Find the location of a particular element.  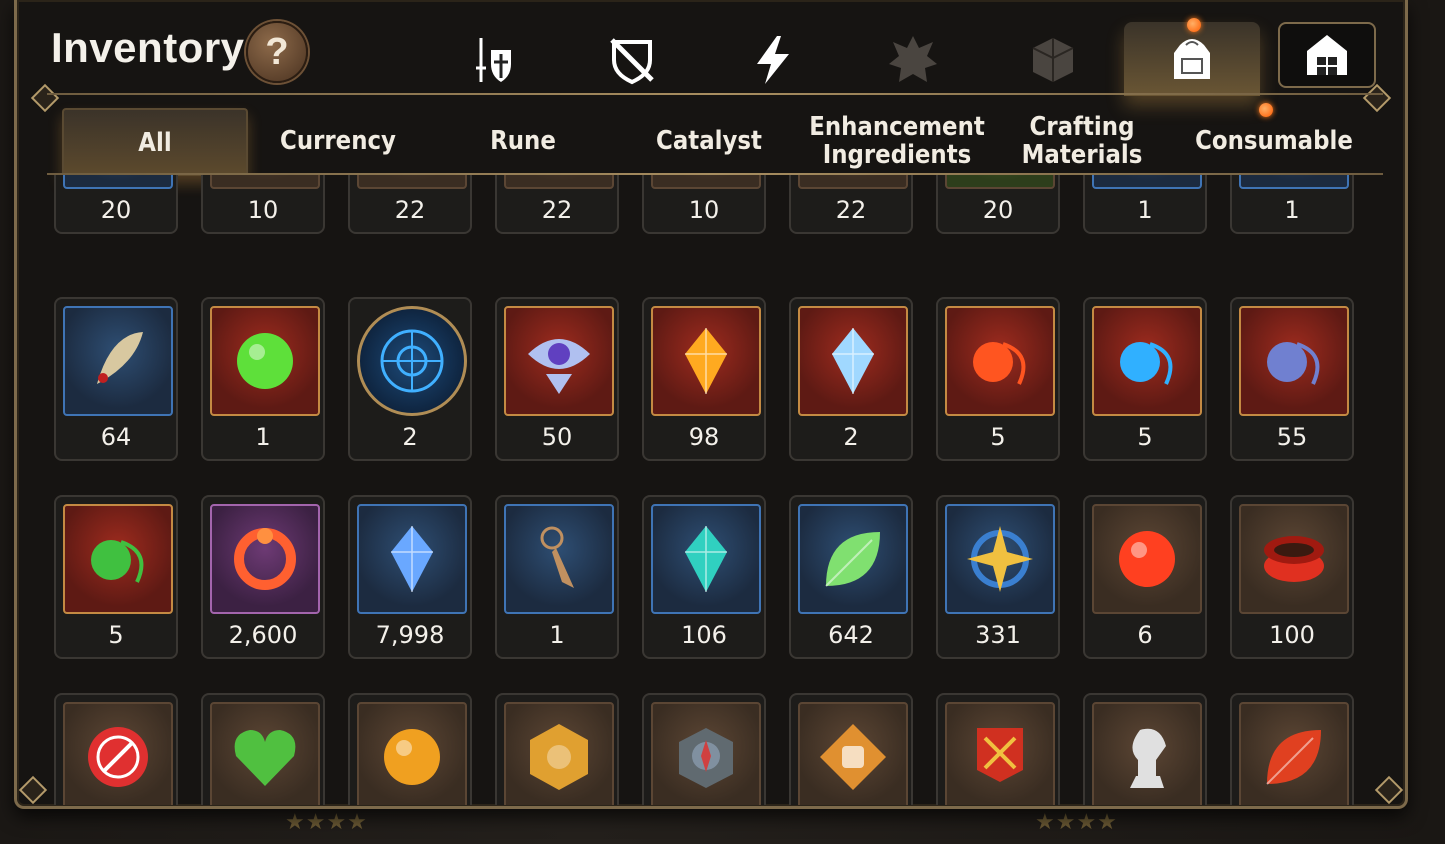

item-count: 2,600 is located at coordinates (263, 635).